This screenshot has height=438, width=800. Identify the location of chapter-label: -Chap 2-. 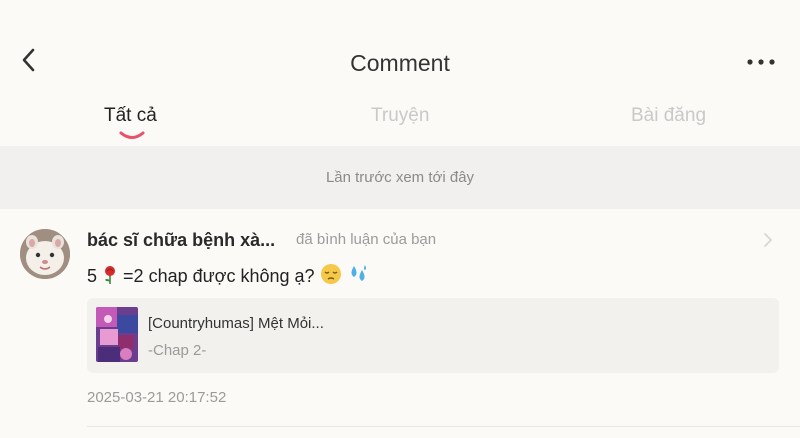
(177, 350).